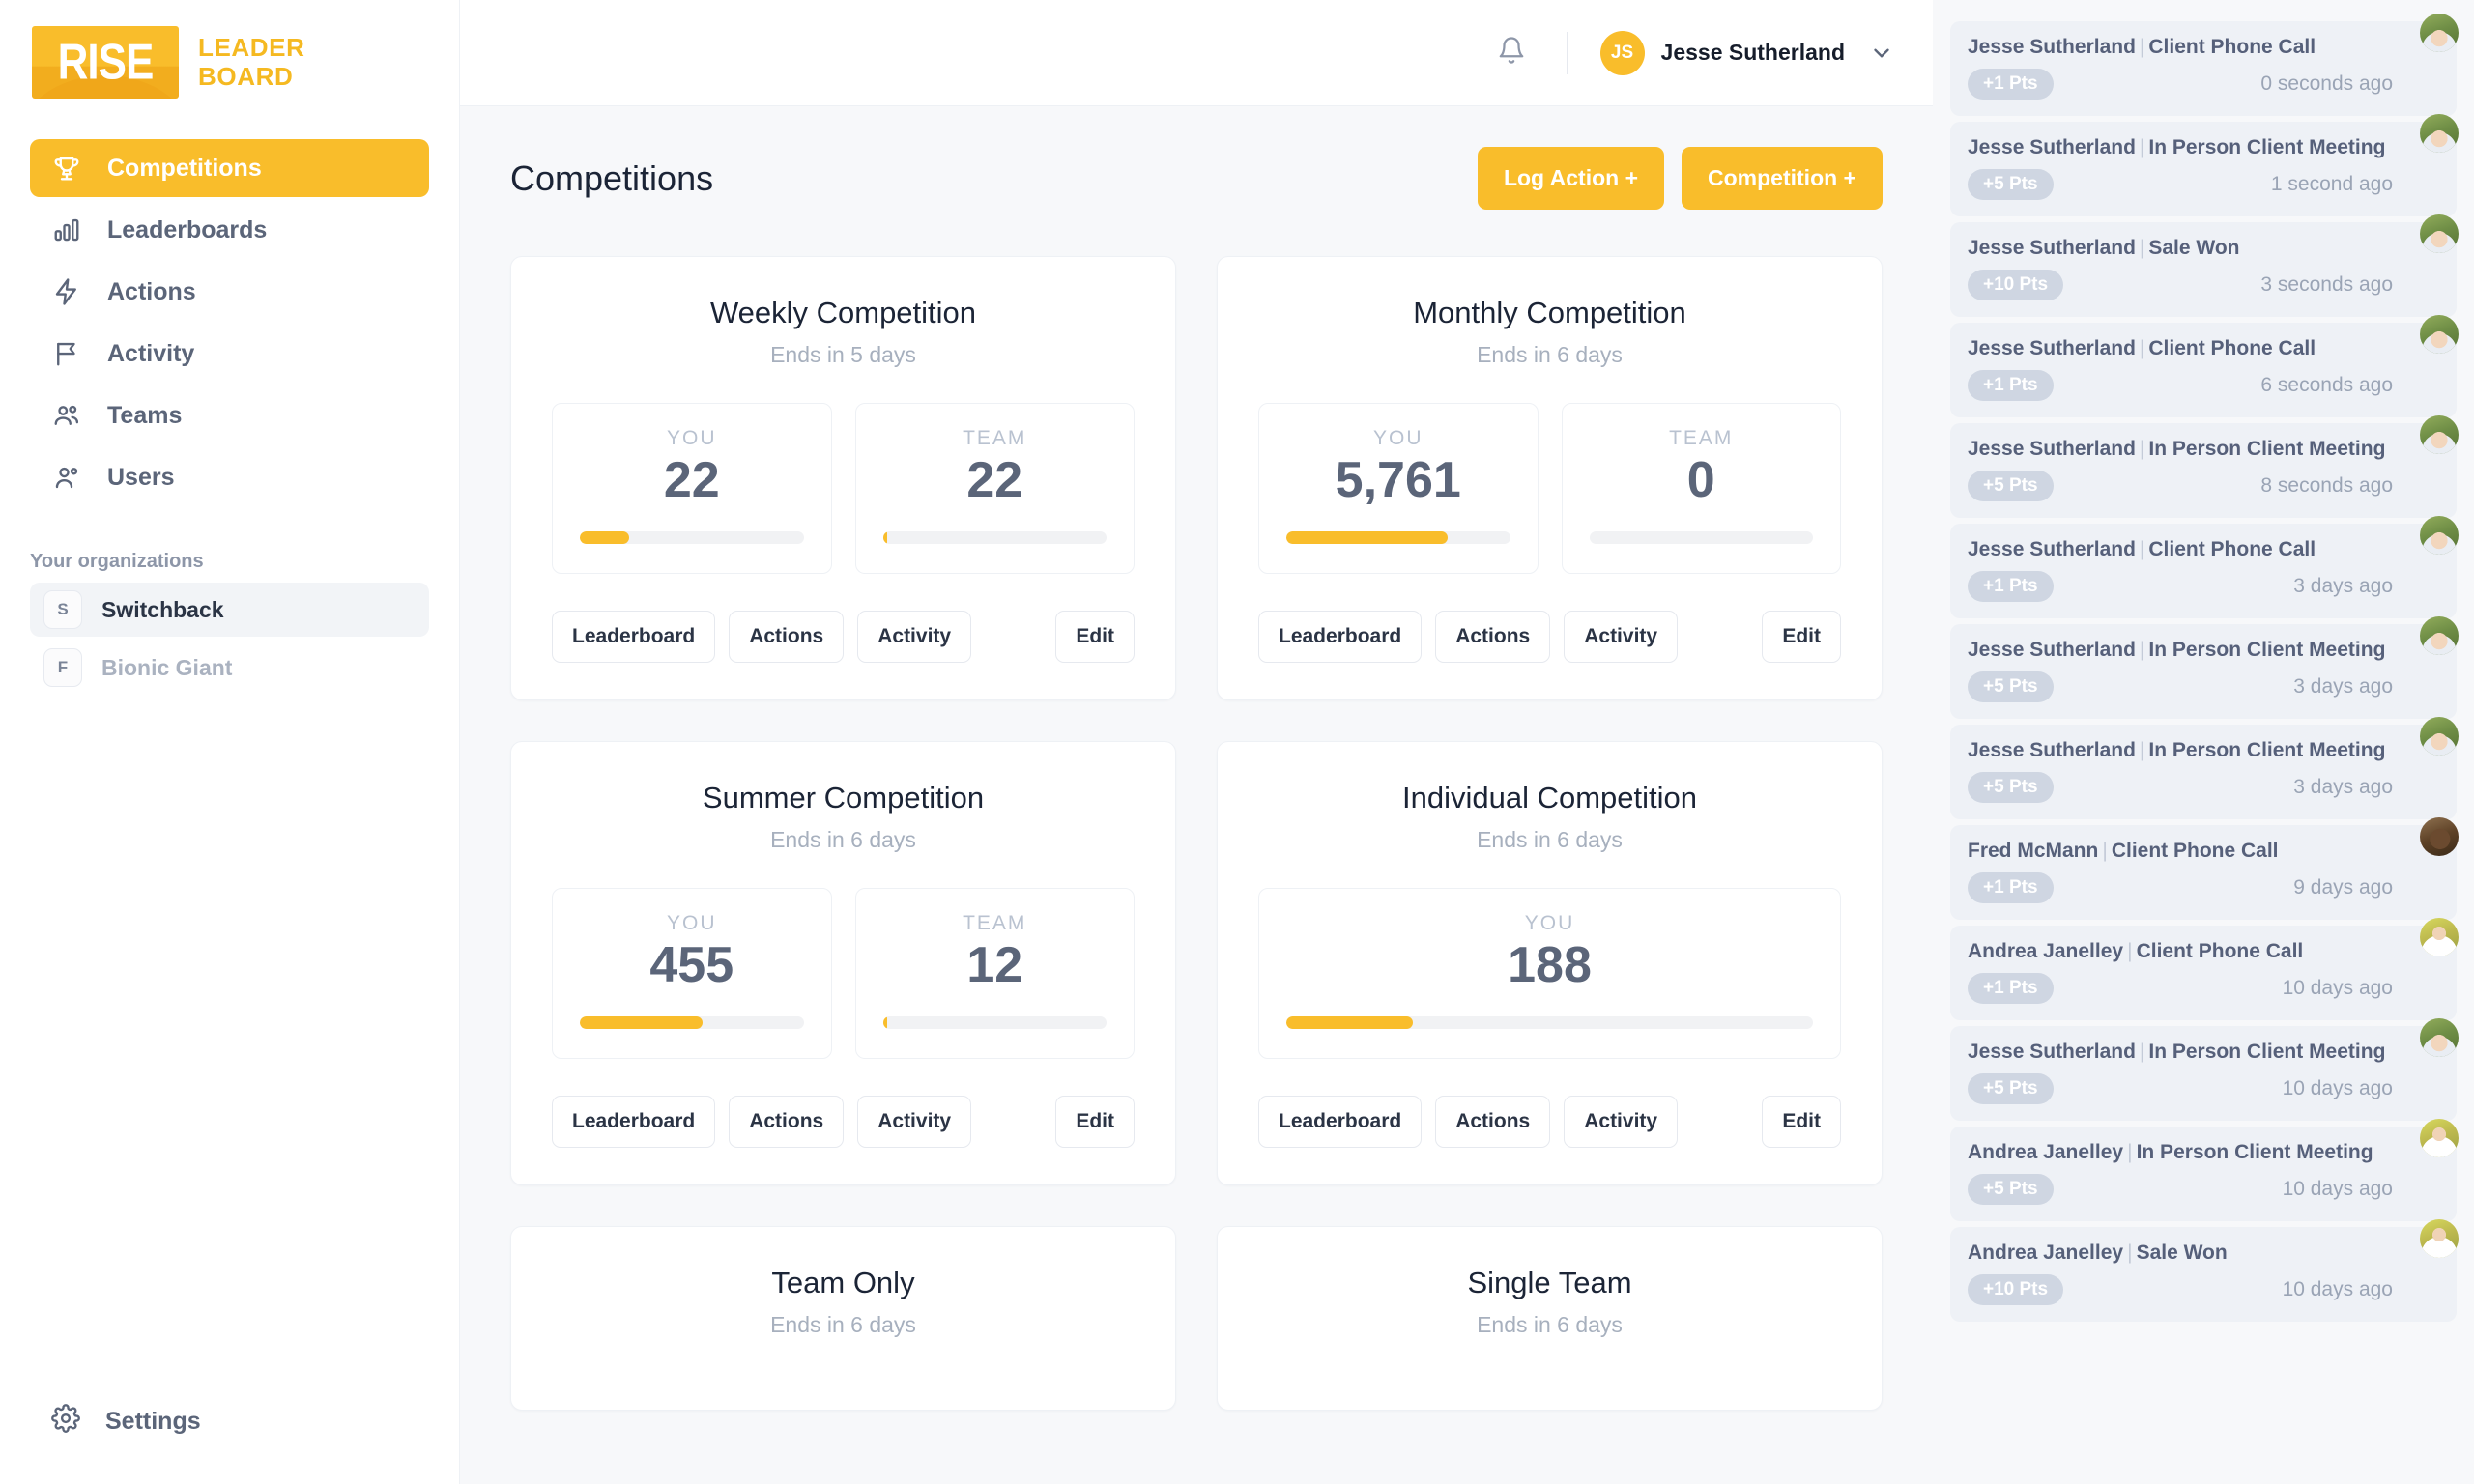  Describe the element at coordinates (2203, 1253) in the screenshot. I see `activity-headline: Andrea Janelley | Sale Won` at that location.